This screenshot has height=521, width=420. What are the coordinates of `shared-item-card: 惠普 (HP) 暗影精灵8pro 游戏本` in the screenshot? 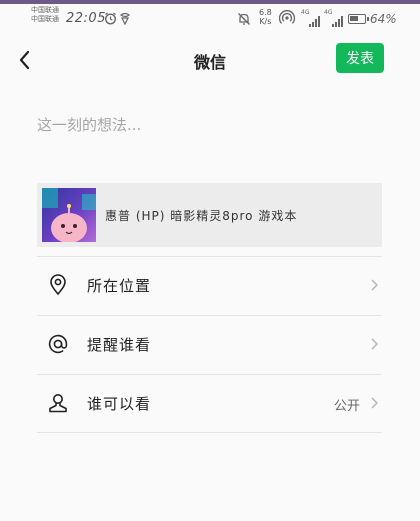 It's located at (209, 215).